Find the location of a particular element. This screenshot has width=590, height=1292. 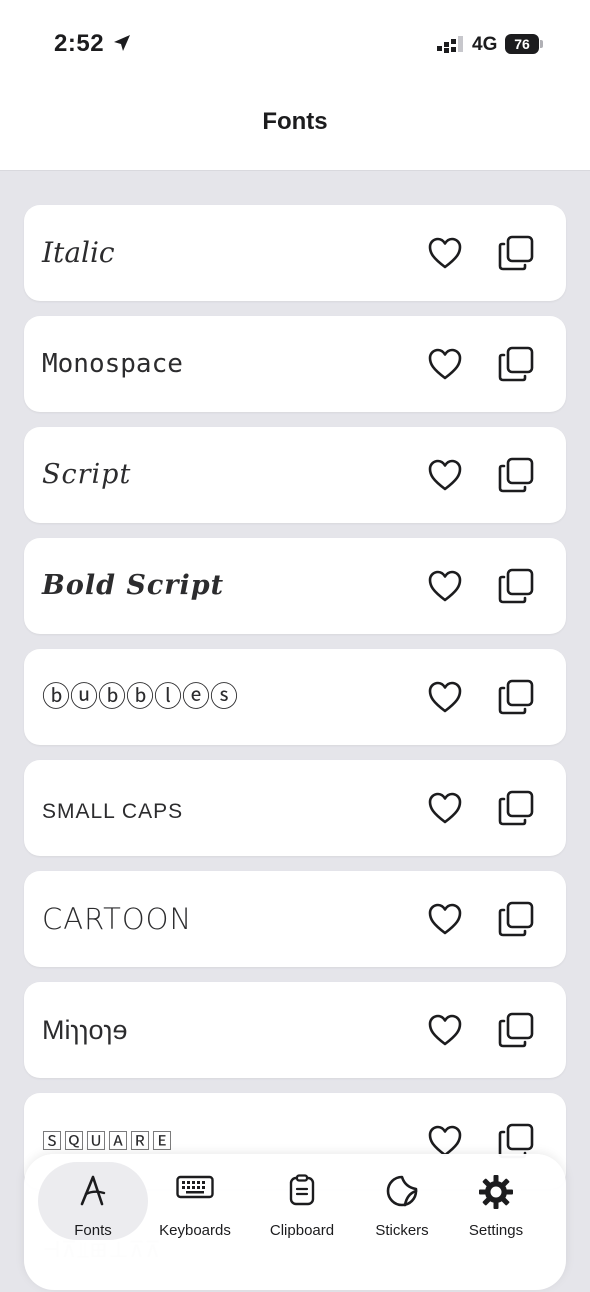

tab-clipboard: Clipboard is located at coordinates (302, 1201).